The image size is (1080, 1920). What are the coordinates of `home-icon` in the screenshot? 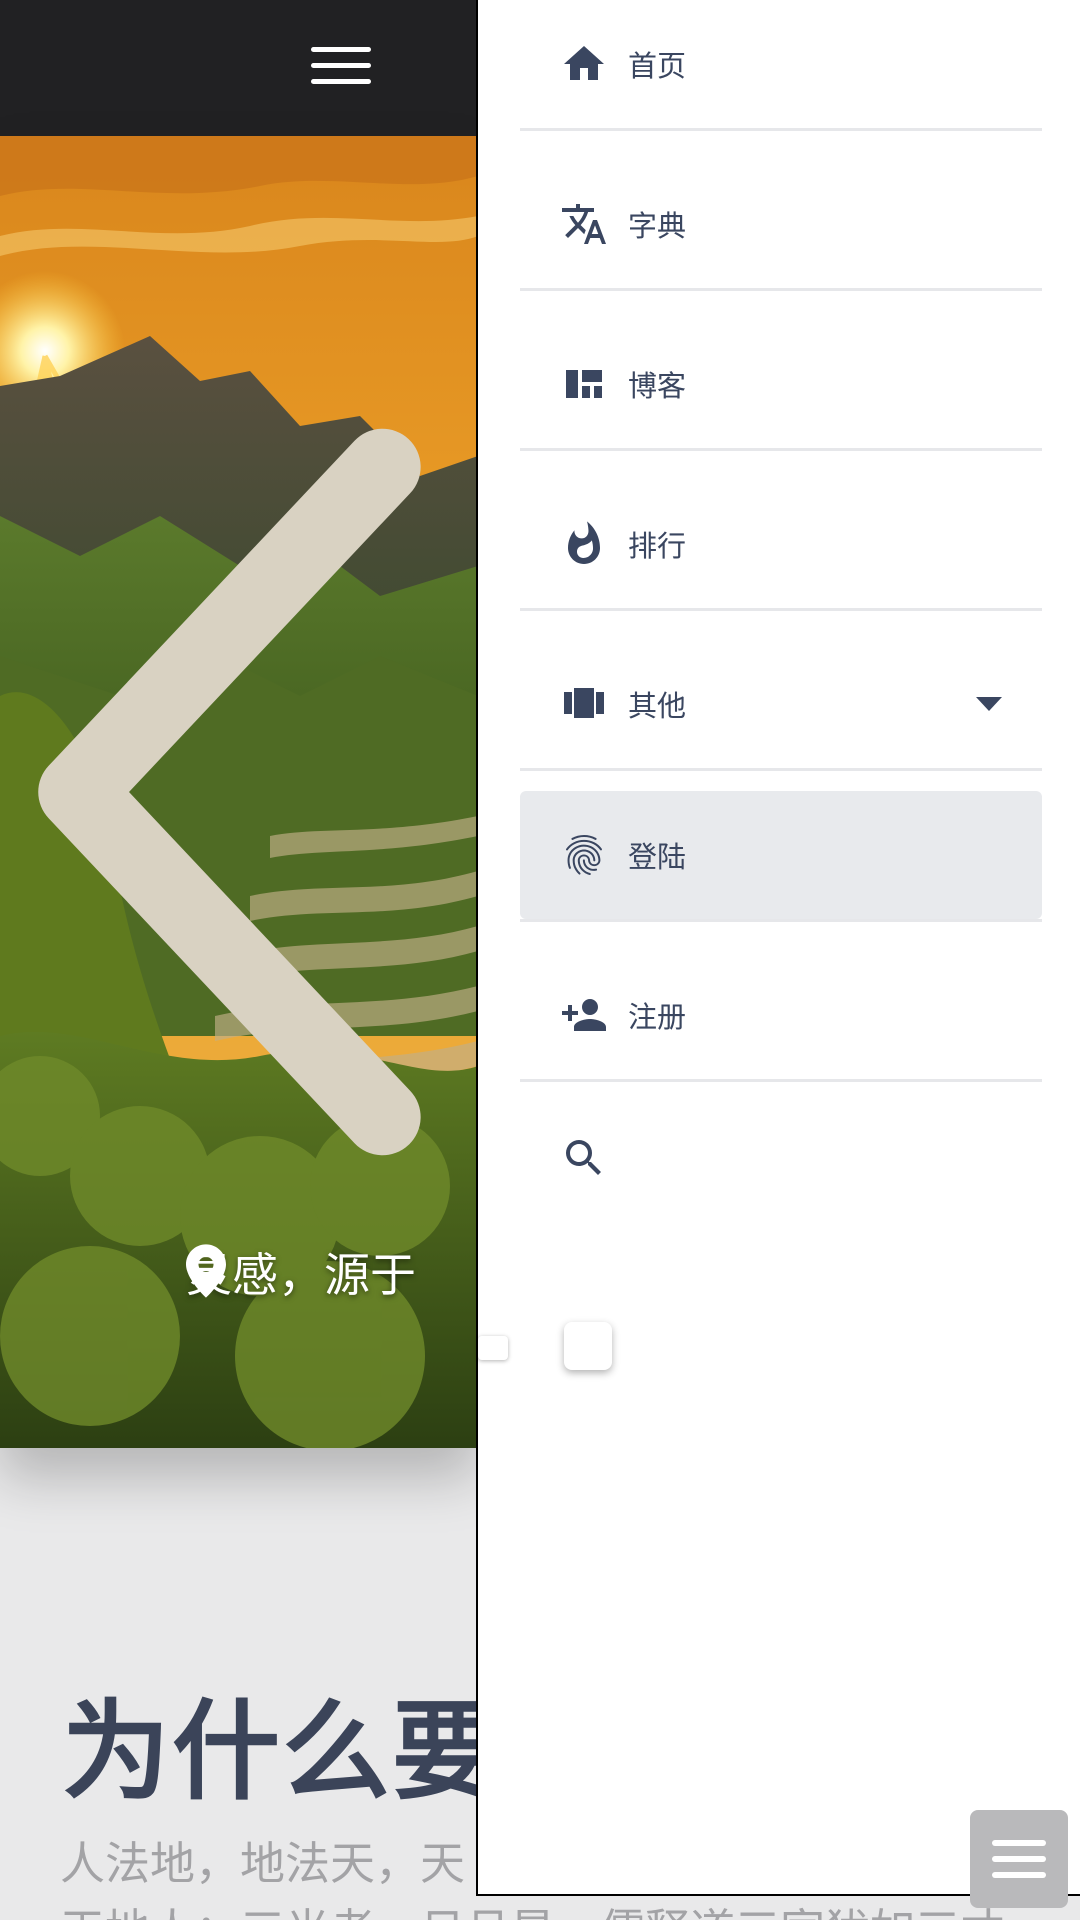 It's located at (584, 63).